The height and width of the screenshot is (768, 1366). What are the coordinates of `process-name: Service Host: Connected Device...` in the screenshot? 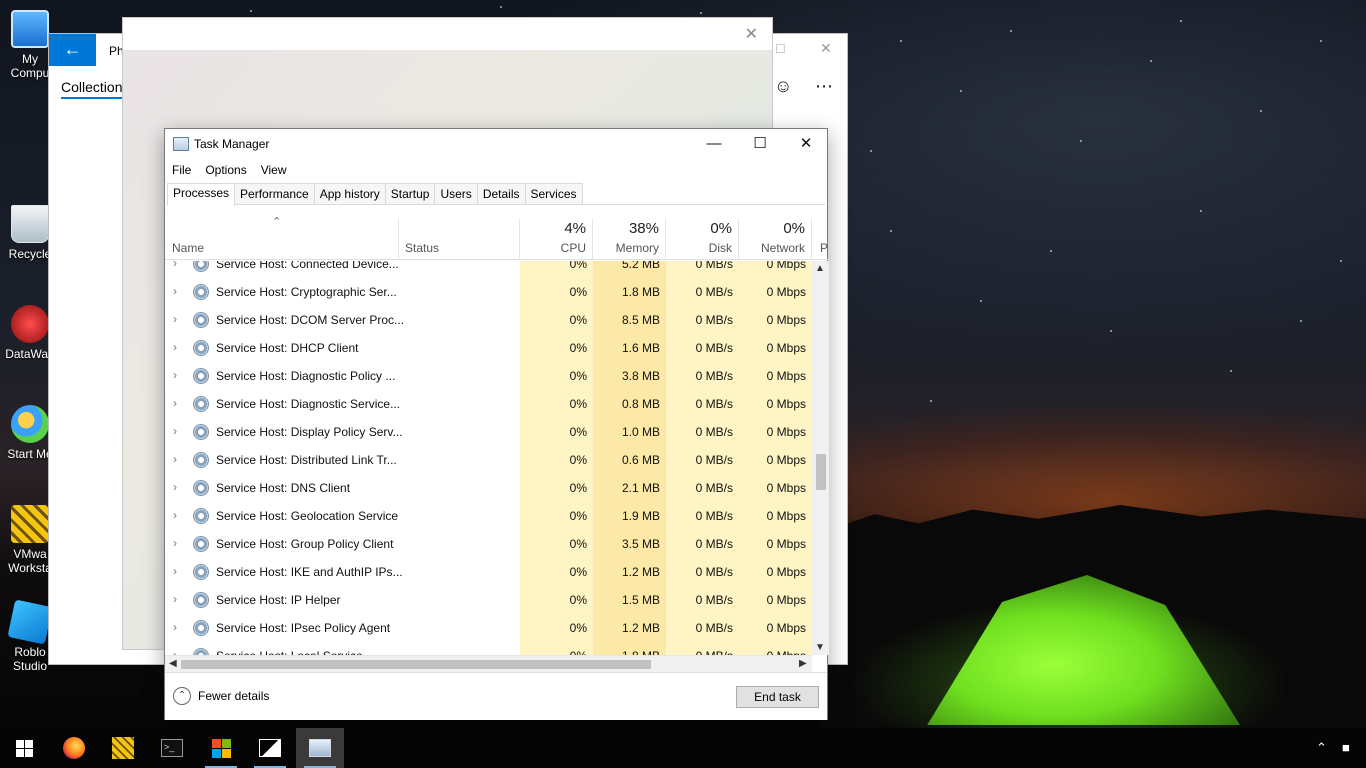 It's located at (307, 266).